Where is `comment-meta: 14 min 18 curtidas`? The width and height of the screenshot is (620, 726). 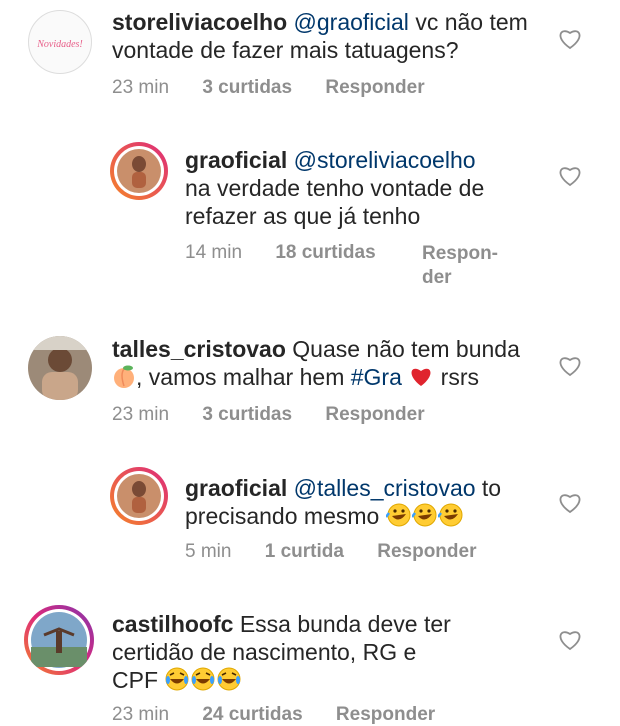 comment-meta: 14 min 18 curtidas is located at coordinates (280, 253).